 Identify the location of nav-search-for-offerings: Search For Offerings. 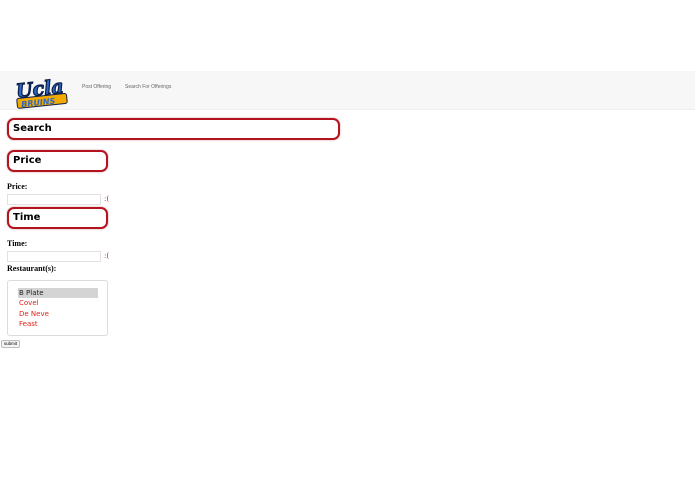
(148, 87).